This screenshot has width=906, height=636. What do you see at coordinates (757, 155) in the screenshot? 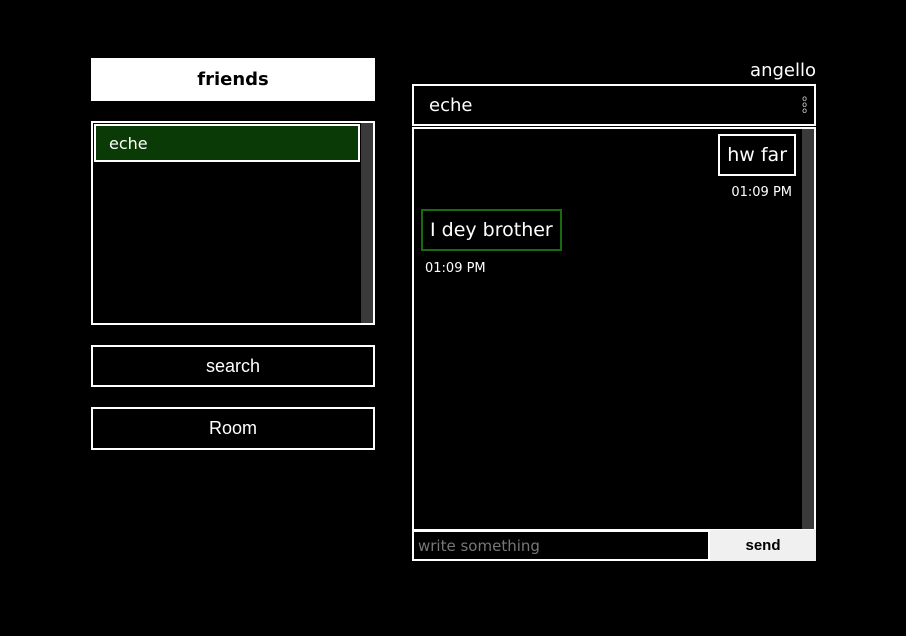
I see `message-outgoing: hw far` at bounding box center [757, 155].